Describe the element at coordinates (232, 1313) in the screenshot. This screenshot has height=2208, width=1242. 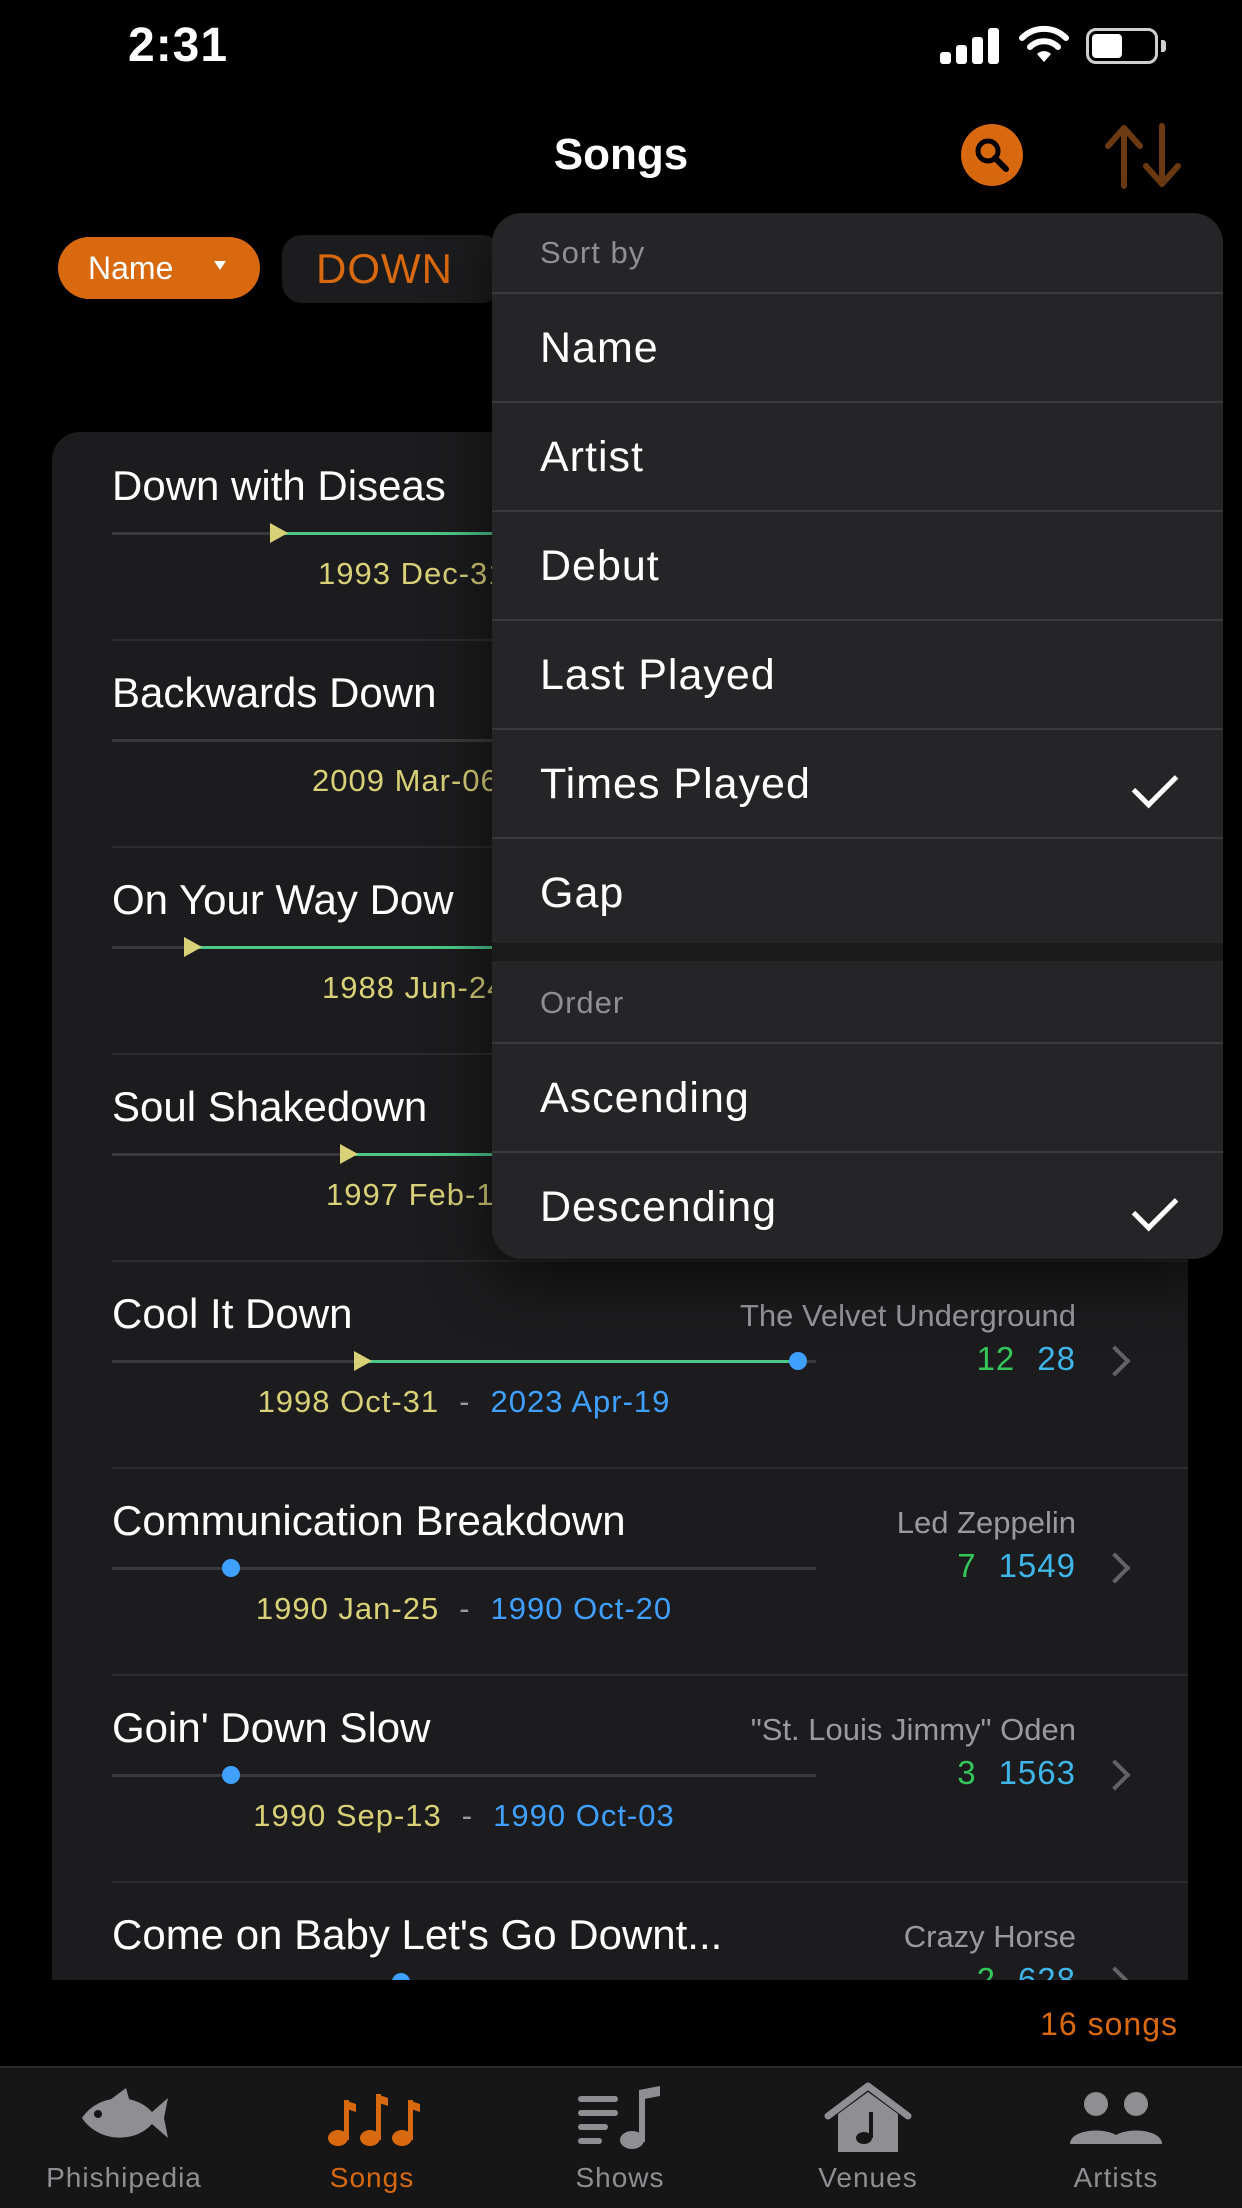
I see `song-name: Cool It Down` at that location.